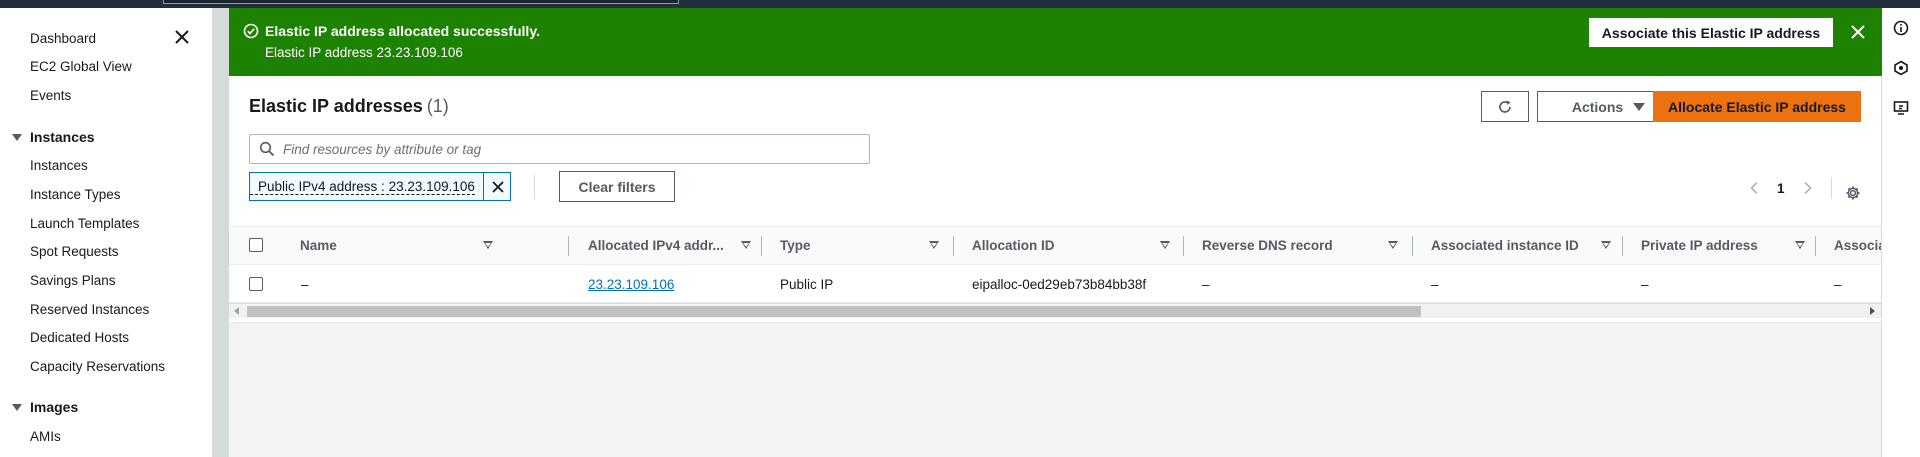 The height and width of the screenshot is (457, 1920). What do you see at coordinates (256, 284) in the screenshot?
I see `row-checkbox` at bounding box center [256, 284].